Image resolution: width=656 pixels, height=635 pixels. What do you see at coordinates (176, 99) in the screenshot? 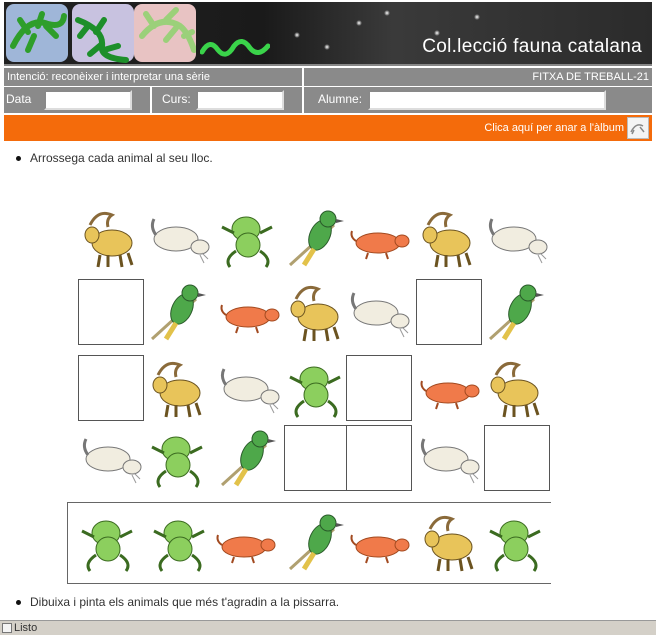
I see `course-label: Curs:` at bounding box center [176, 99].